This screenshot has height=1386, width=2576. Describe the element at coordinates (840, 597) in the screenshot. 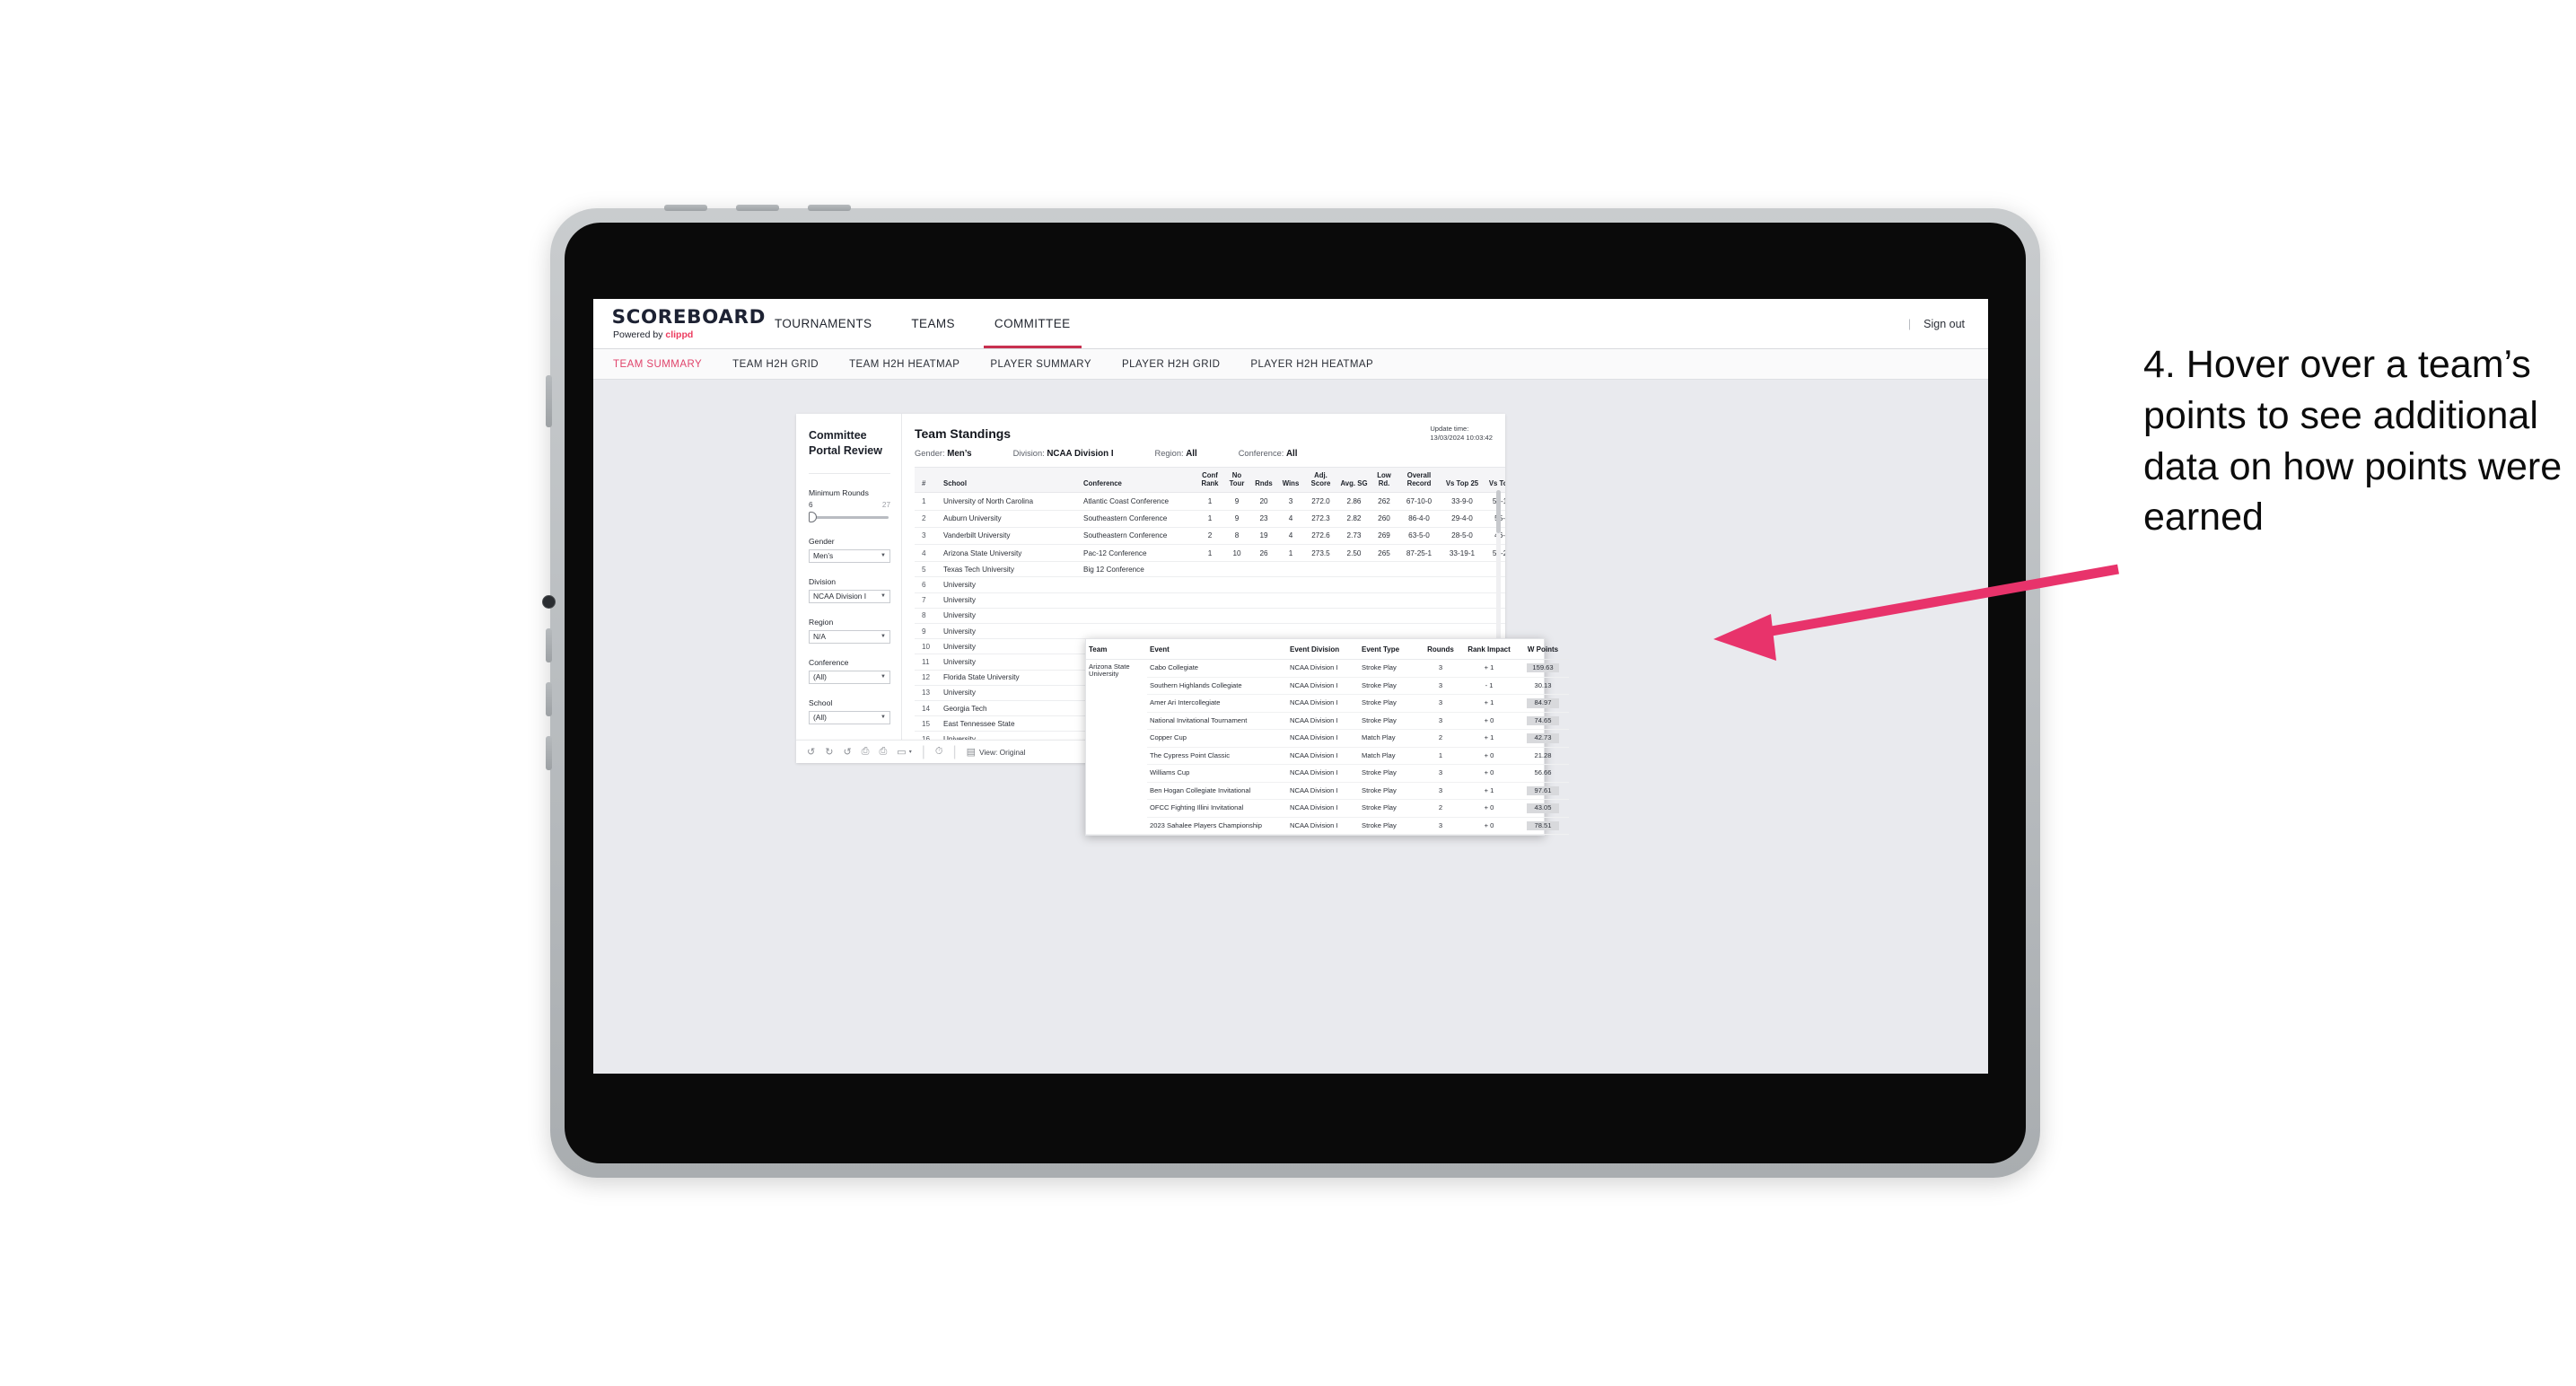

I see `division-value: NCAA Division I` at that location.